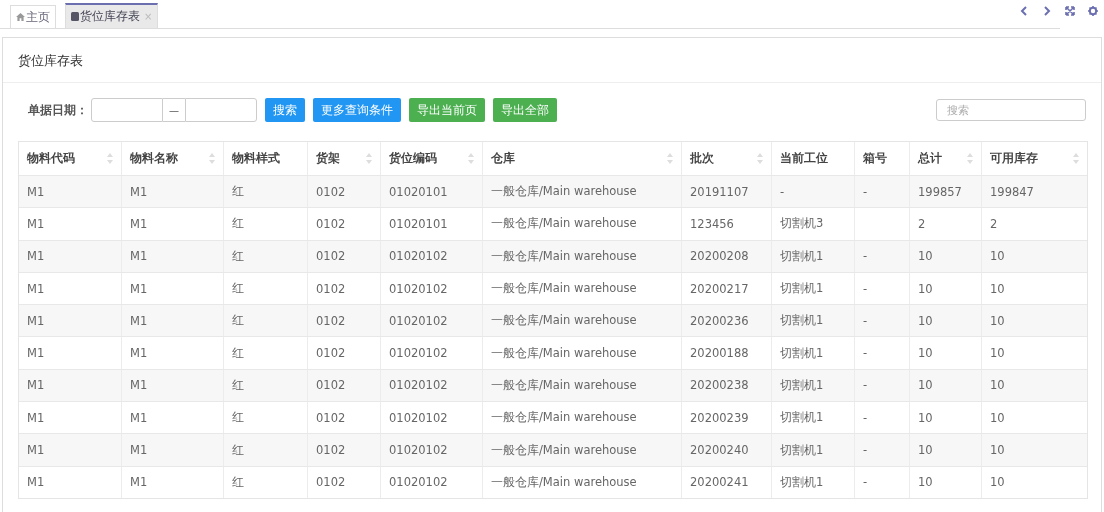 This screenshot has width=1104, height=512. What do you see at coordinates (418, 223) in the screenshot?
I see `table-cell: 01020101` at bounding box center [418, 223].